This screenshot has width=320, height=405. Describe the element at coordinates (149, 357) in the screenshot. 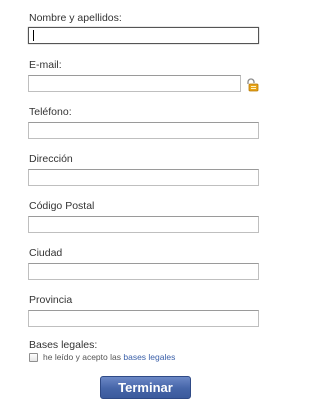

I see `bases-legales-link: bases legales` at that location.